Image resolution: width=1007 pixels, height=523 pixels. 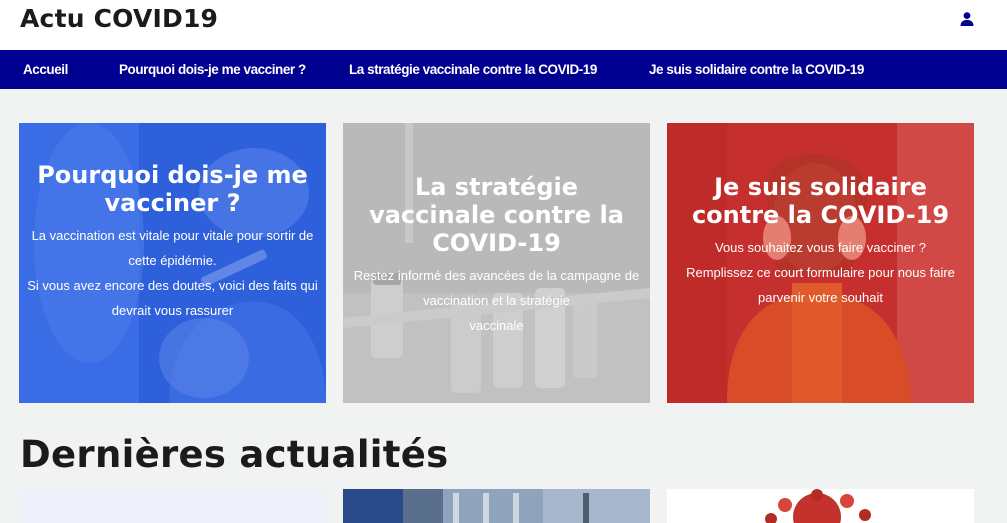 What do you see at coordinates (967, 19) in the screenshot?
I see `user-icon` at bounding box center [967, 19].